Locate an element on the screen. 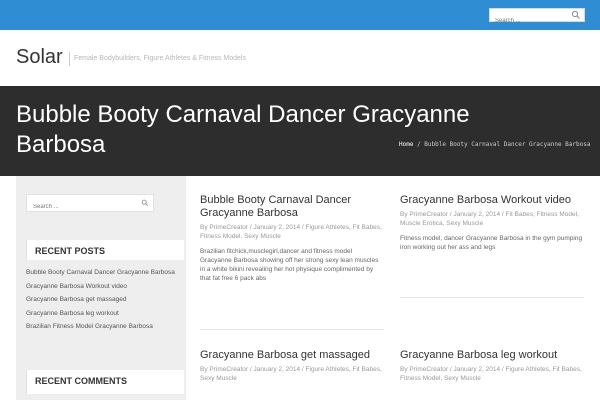  list-item: Gracyanne Barbosa get massaged is located at coordinates (101, 300).